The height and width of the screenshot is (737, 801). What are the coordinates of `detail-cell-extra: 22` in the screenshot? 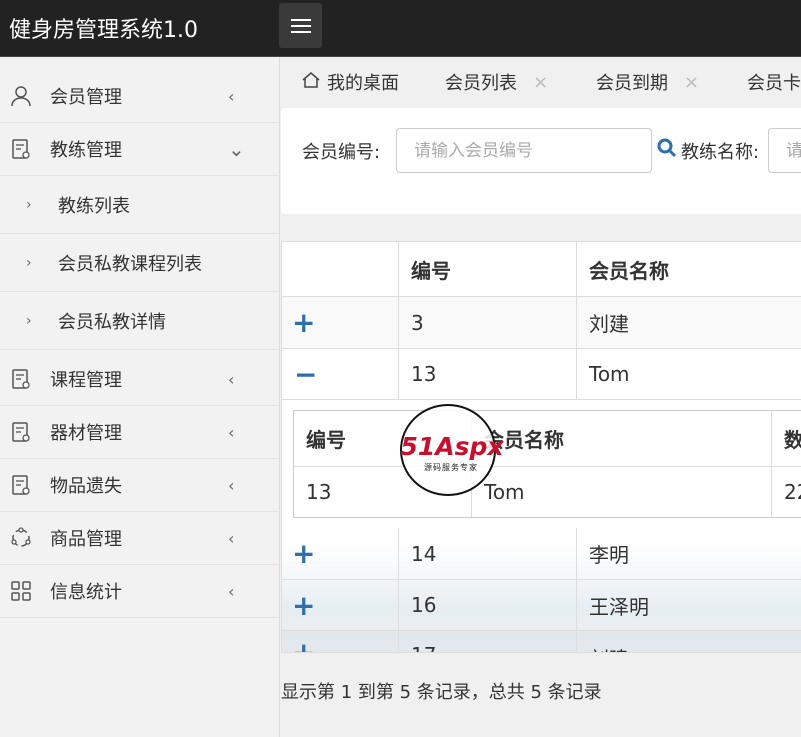 It's located at (792, 492).